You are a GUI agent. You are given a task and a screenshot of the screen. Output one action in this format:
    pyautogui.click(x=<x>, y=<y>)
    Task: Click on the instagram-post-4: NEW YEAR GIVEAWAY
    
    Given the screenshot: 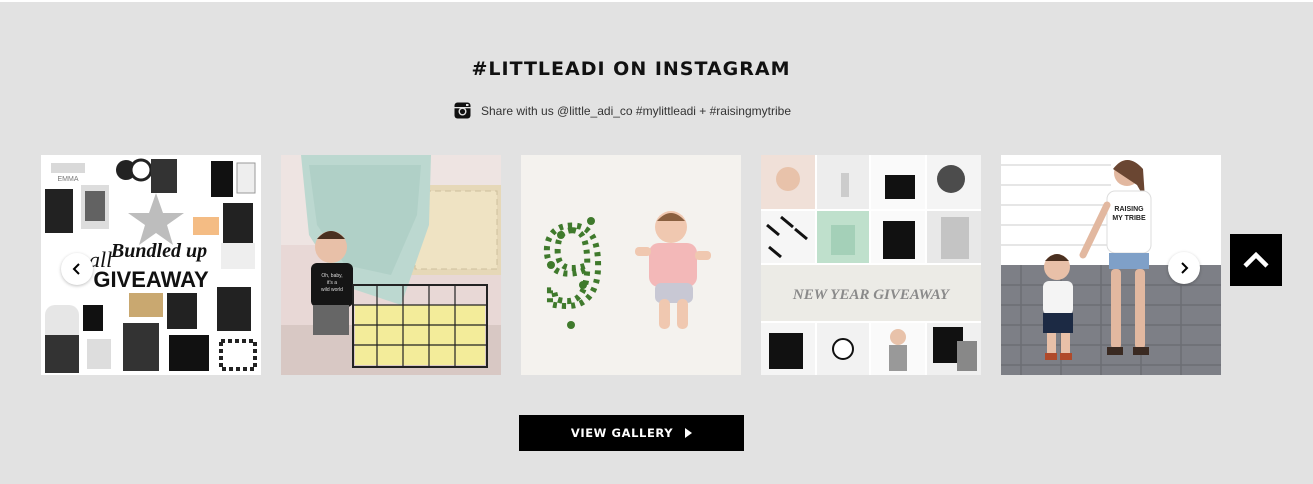 What is the action you would take?
    pyautogui.click(x=871, y=265)
    